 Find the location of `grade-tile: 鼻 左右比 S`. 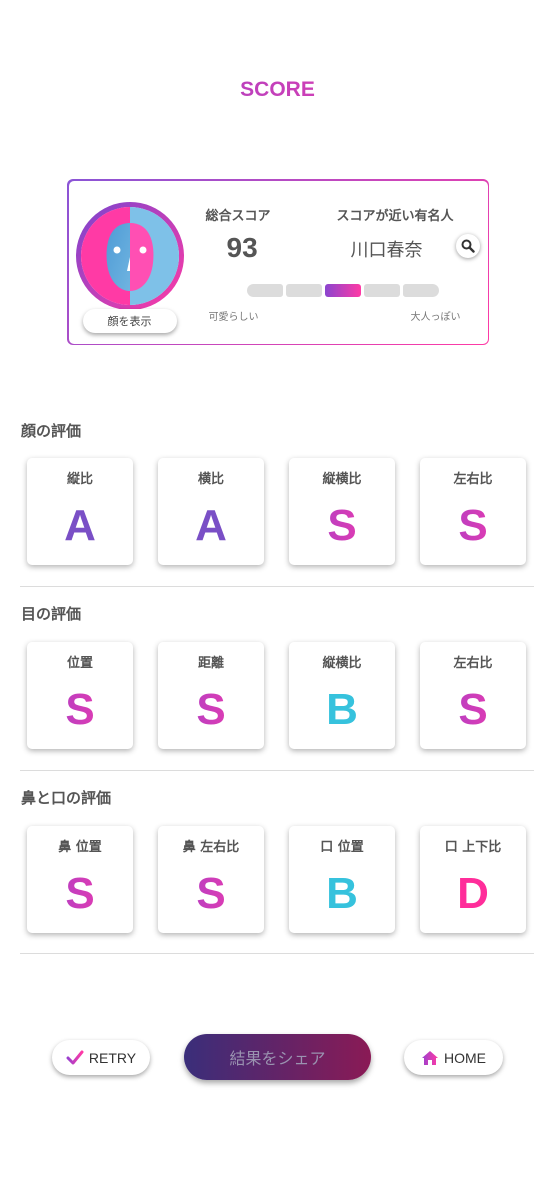

grade-tile: 鼻 左右比 S is located at coordinates (211, 879).